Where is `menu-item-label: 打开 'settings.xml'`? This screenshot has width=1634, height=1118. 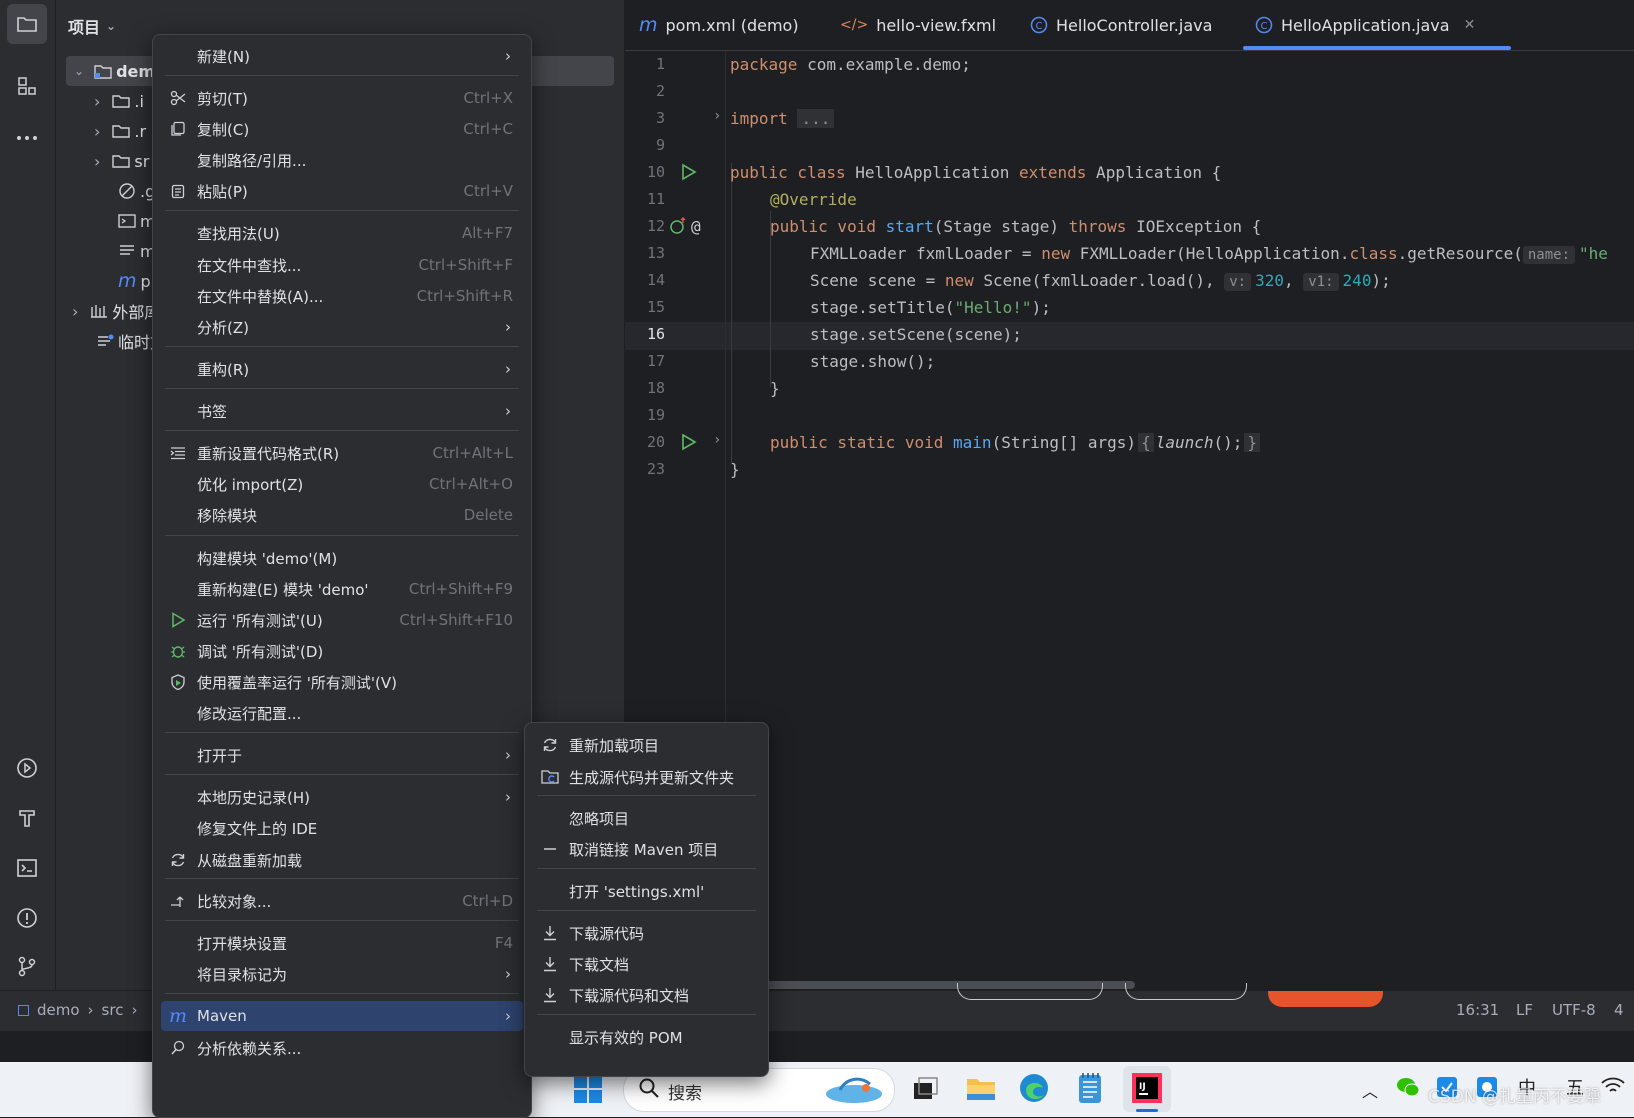 menu-item-label: 打开 'settings.xml' is located at coordinates (637, 891).